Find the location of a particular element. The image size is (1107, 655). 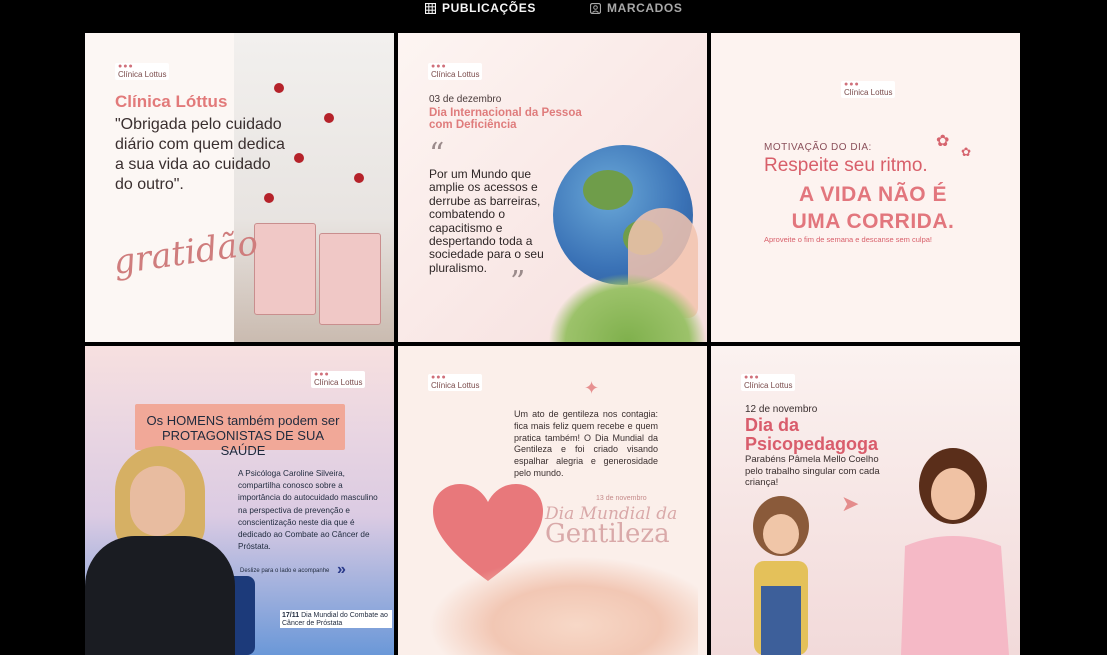

woman-body is located at coordinates (160, 595).